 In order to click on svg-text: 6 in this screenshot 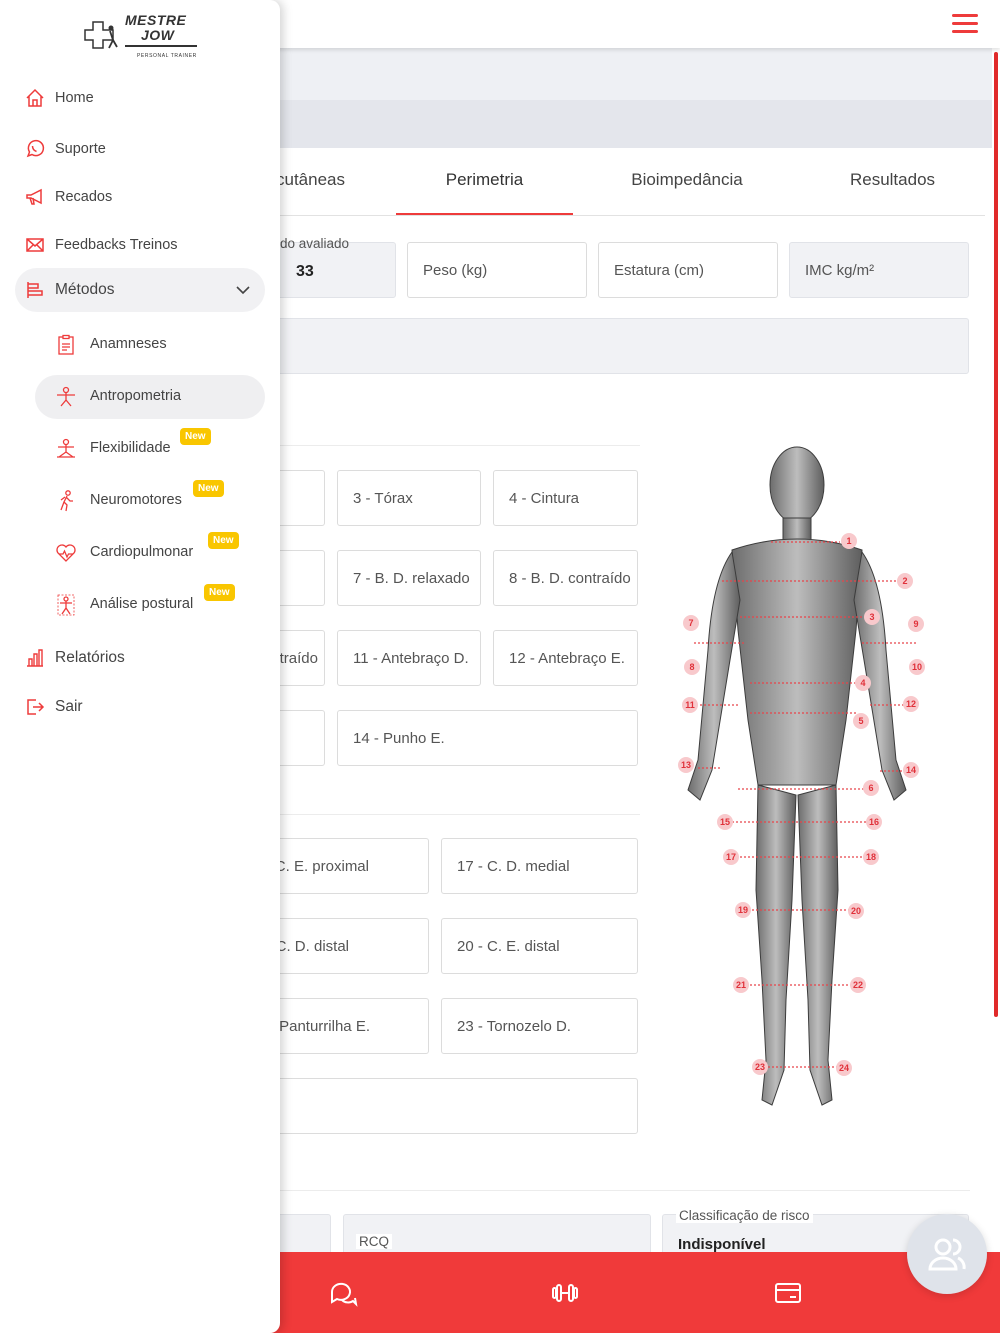, I will do `click(870, 788)`.